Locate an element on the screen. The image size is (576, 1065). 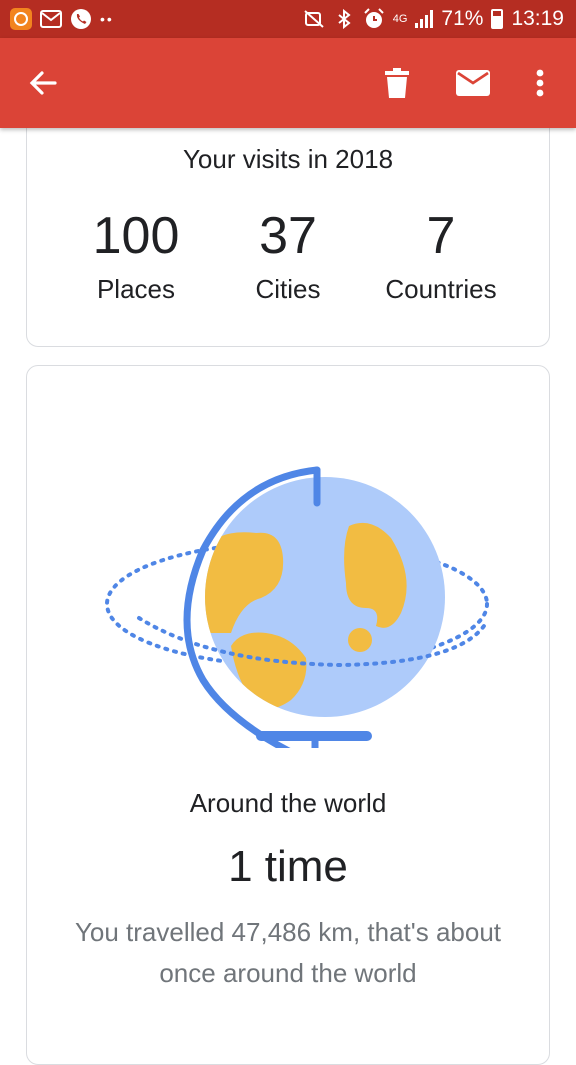
arrow-back-icon is located at coordinates (43, 83).